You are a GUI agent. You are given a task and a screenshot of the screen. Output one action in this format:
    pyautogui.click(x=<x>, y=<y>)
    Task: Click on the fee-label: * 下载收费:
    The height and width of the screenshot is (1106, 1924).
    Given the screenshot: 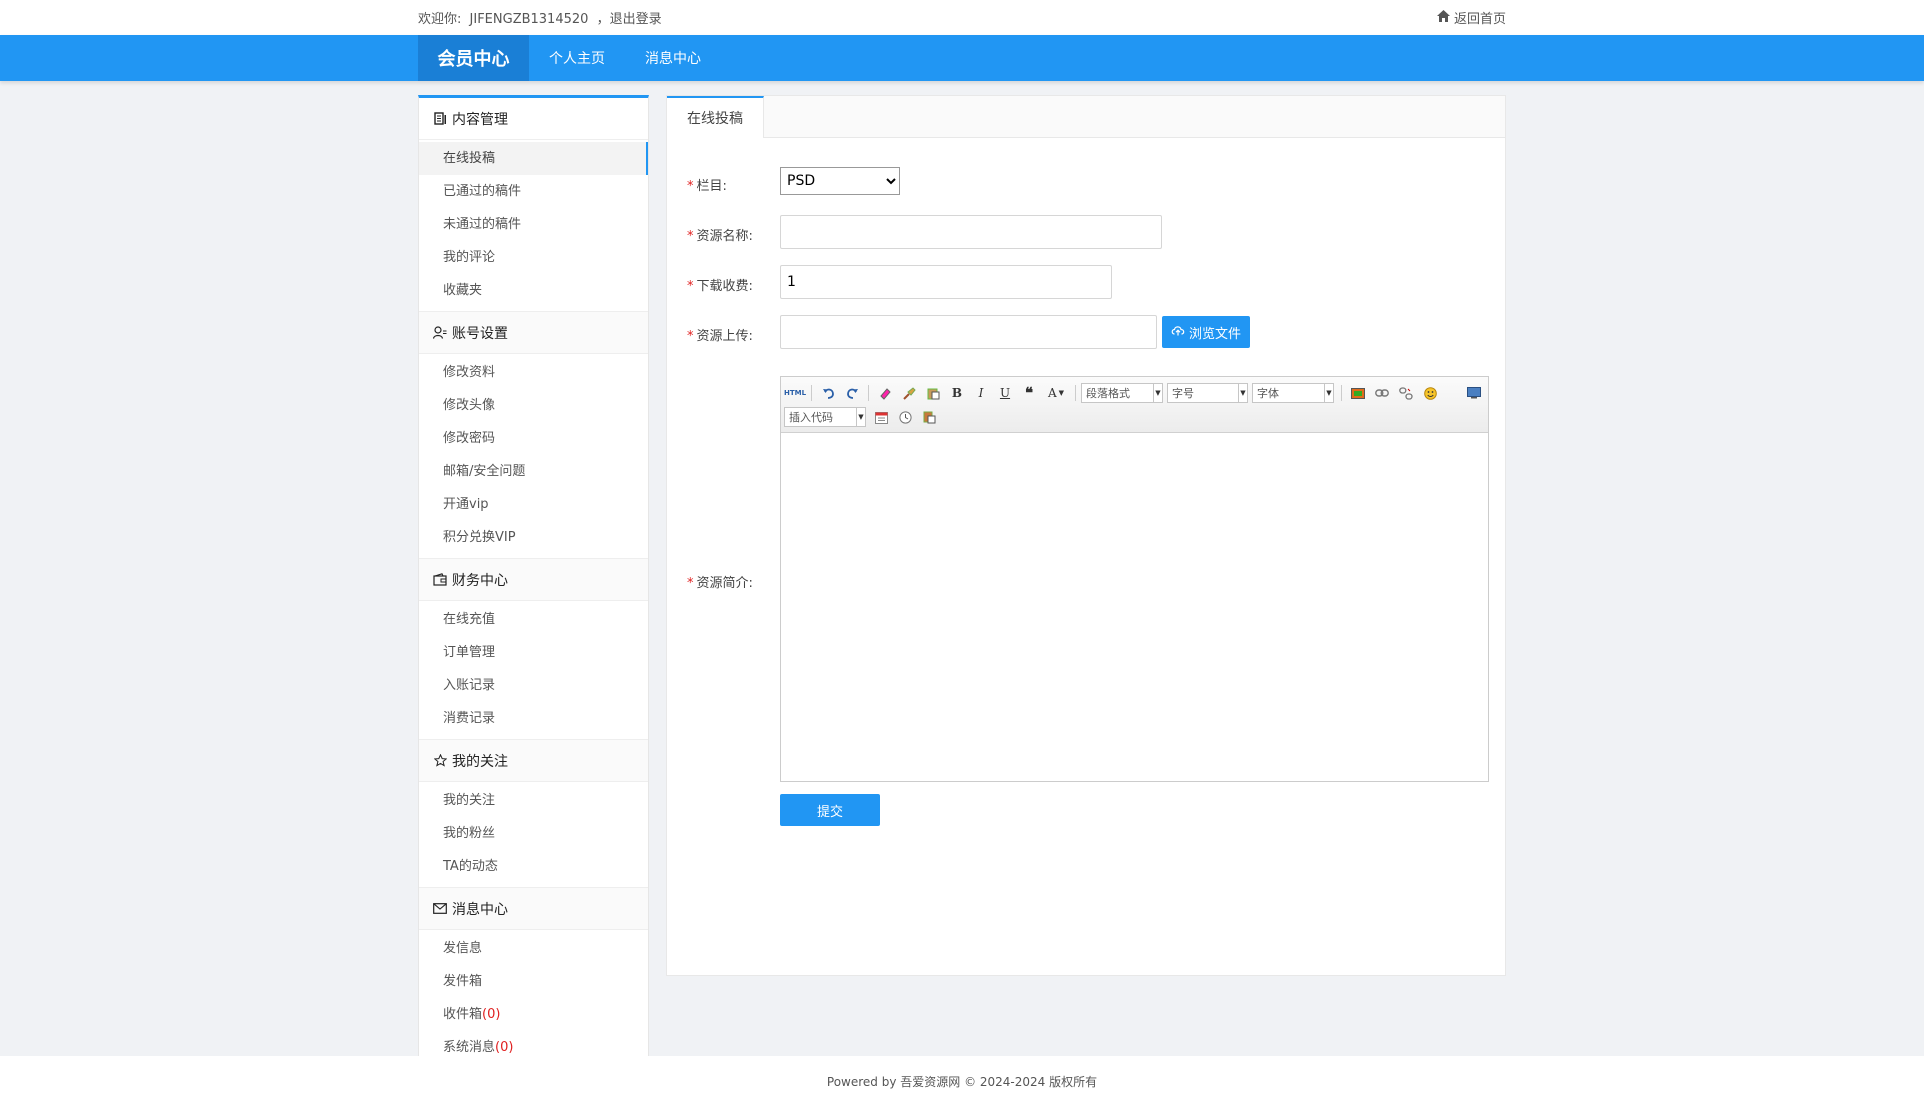 What is the action you would take?
    pyautogui.click(x=720, y=286)
    